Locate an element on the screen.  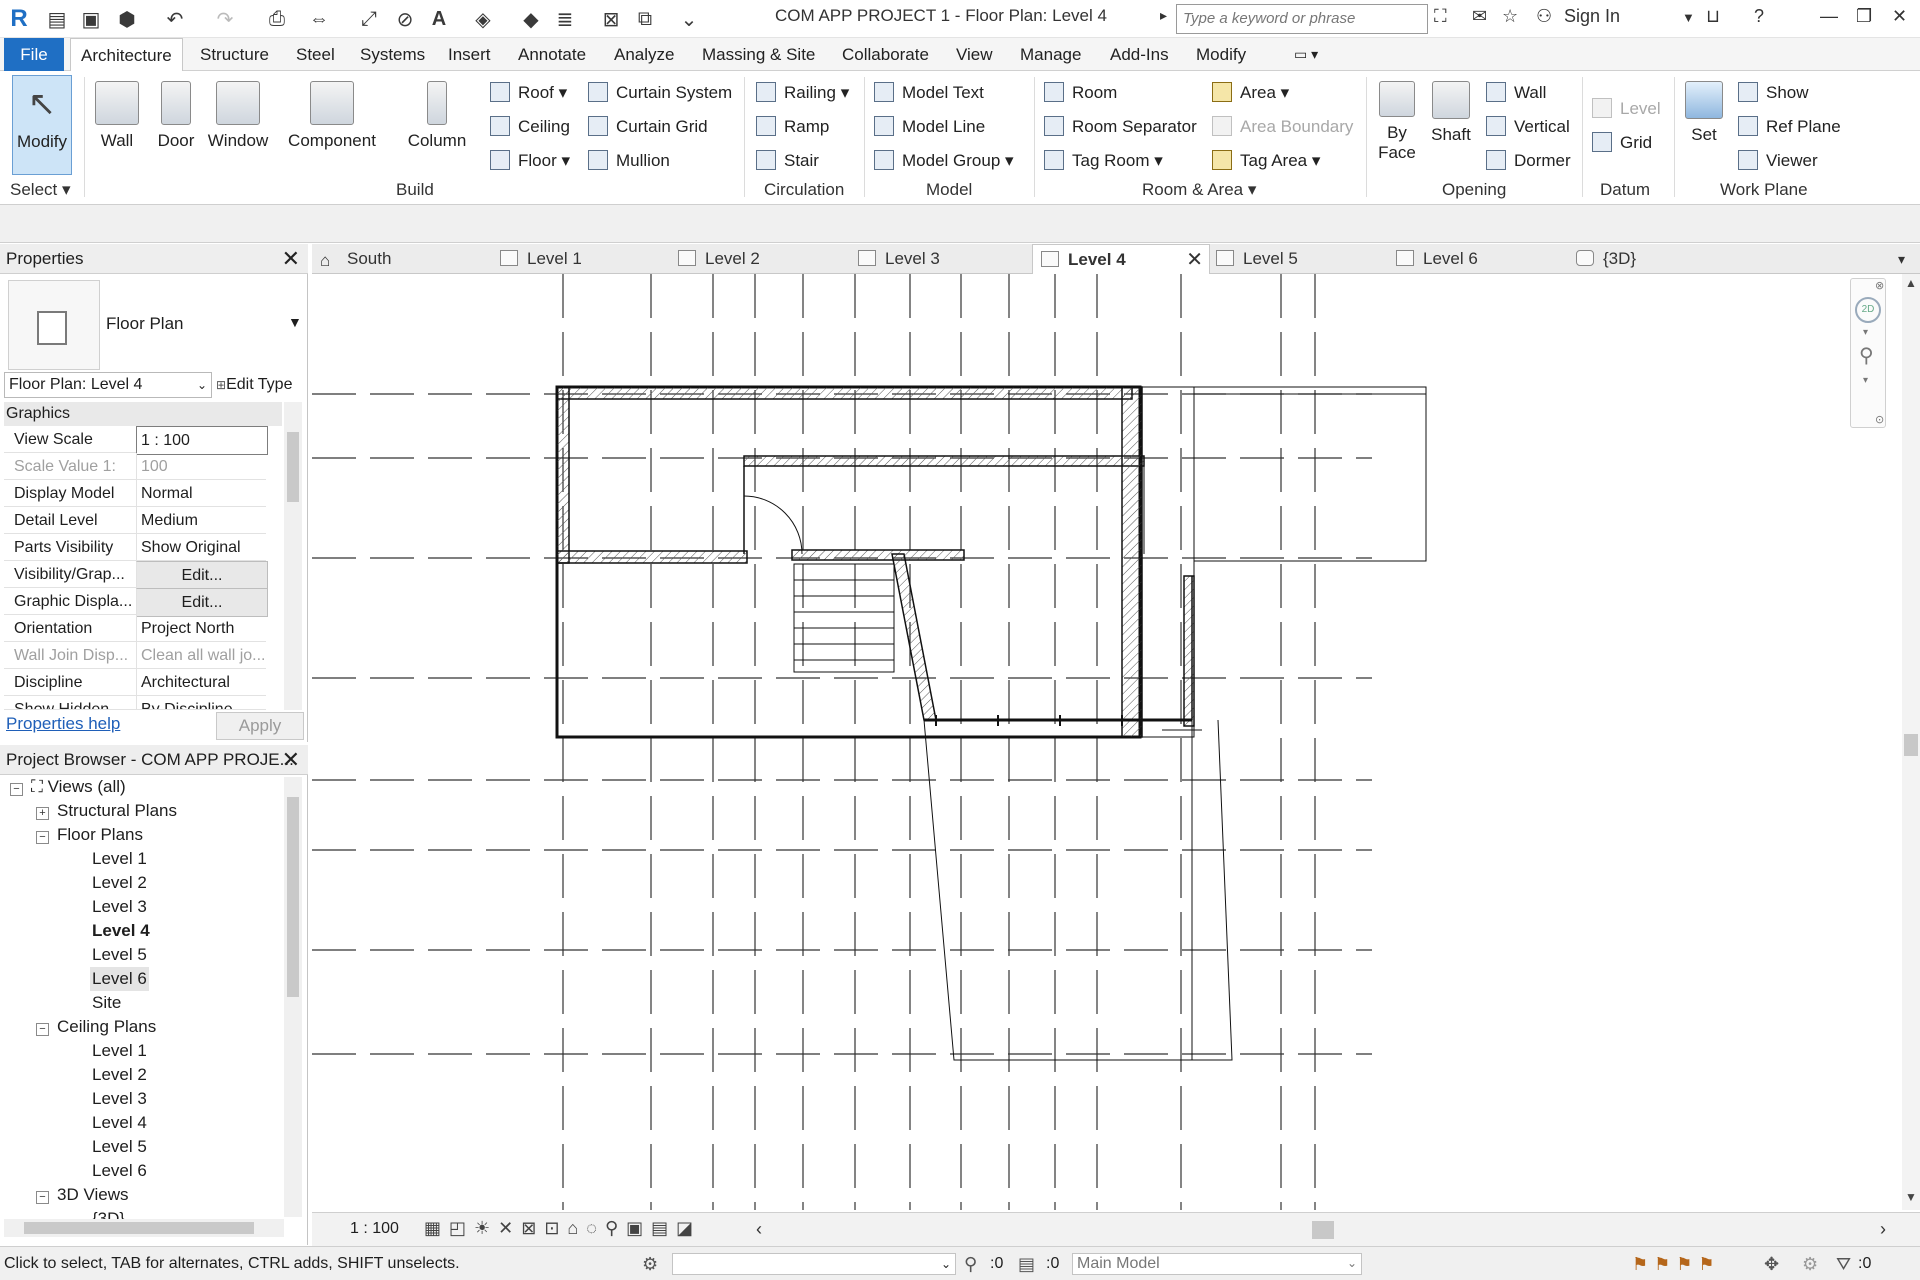
tree-floor-plan-item: Site is located at coordinates (106, 1003).